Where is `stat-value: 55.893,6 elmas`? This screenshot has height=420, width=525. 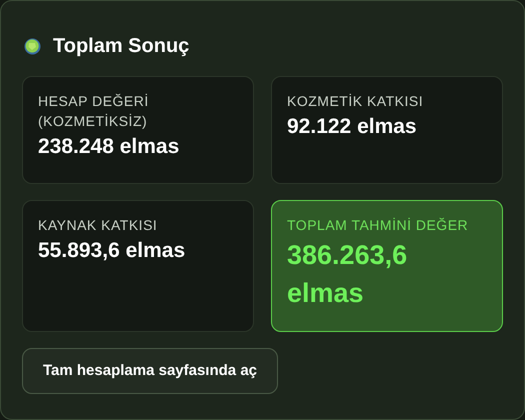
stat-value: 55.893,6 elmas is located at coordinates (112, 251).